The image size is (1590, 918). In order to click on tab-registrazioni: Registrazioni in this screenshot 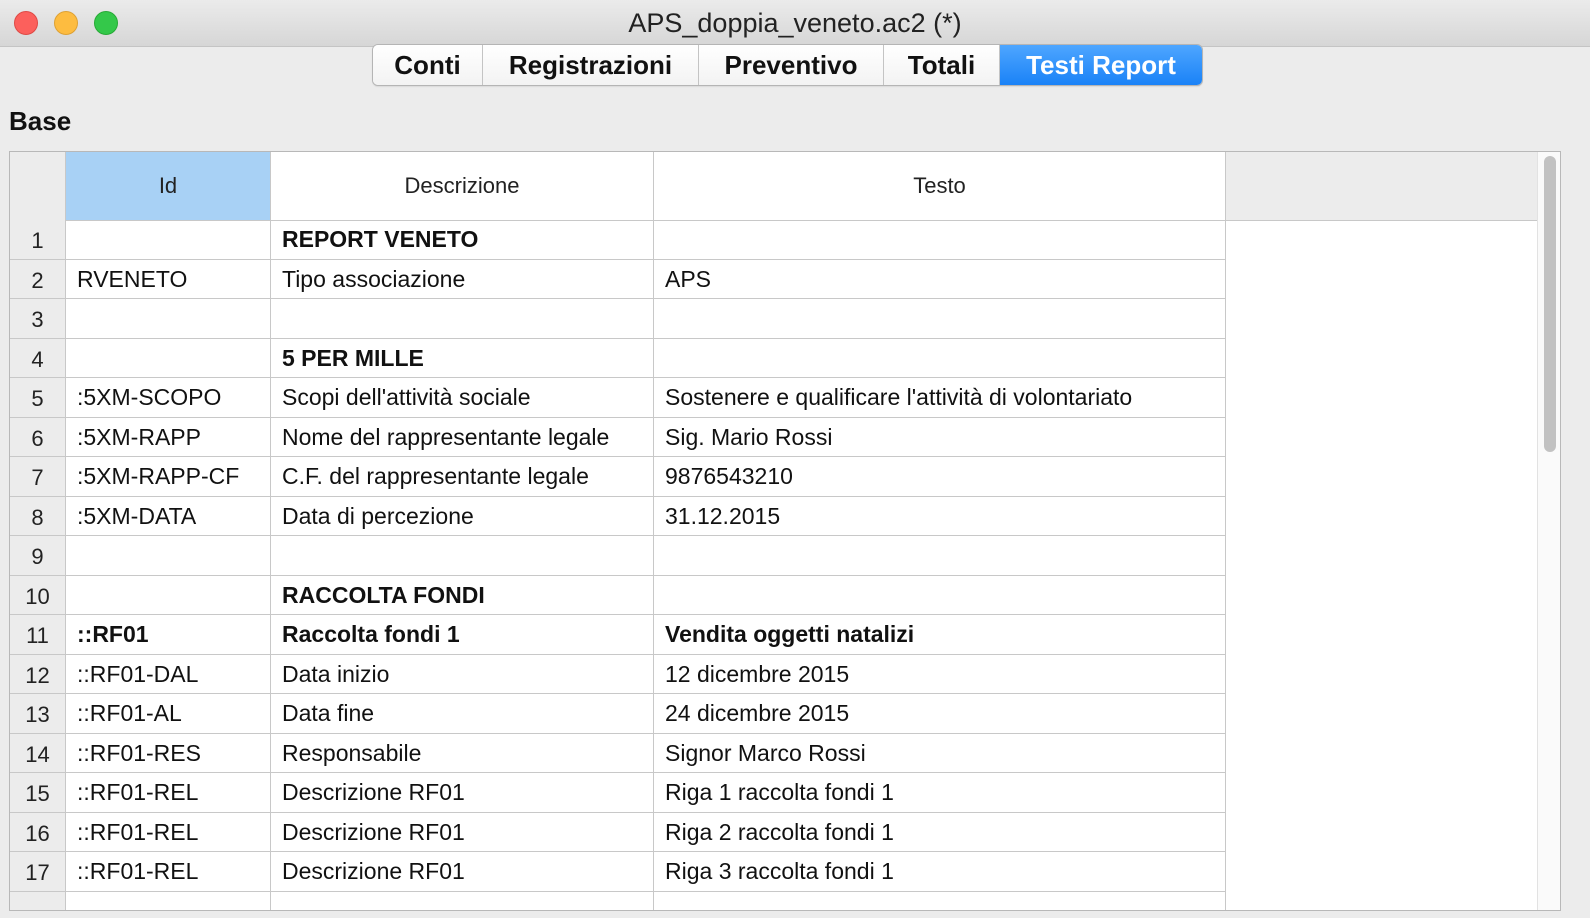, I will do `click(591, 65)`.